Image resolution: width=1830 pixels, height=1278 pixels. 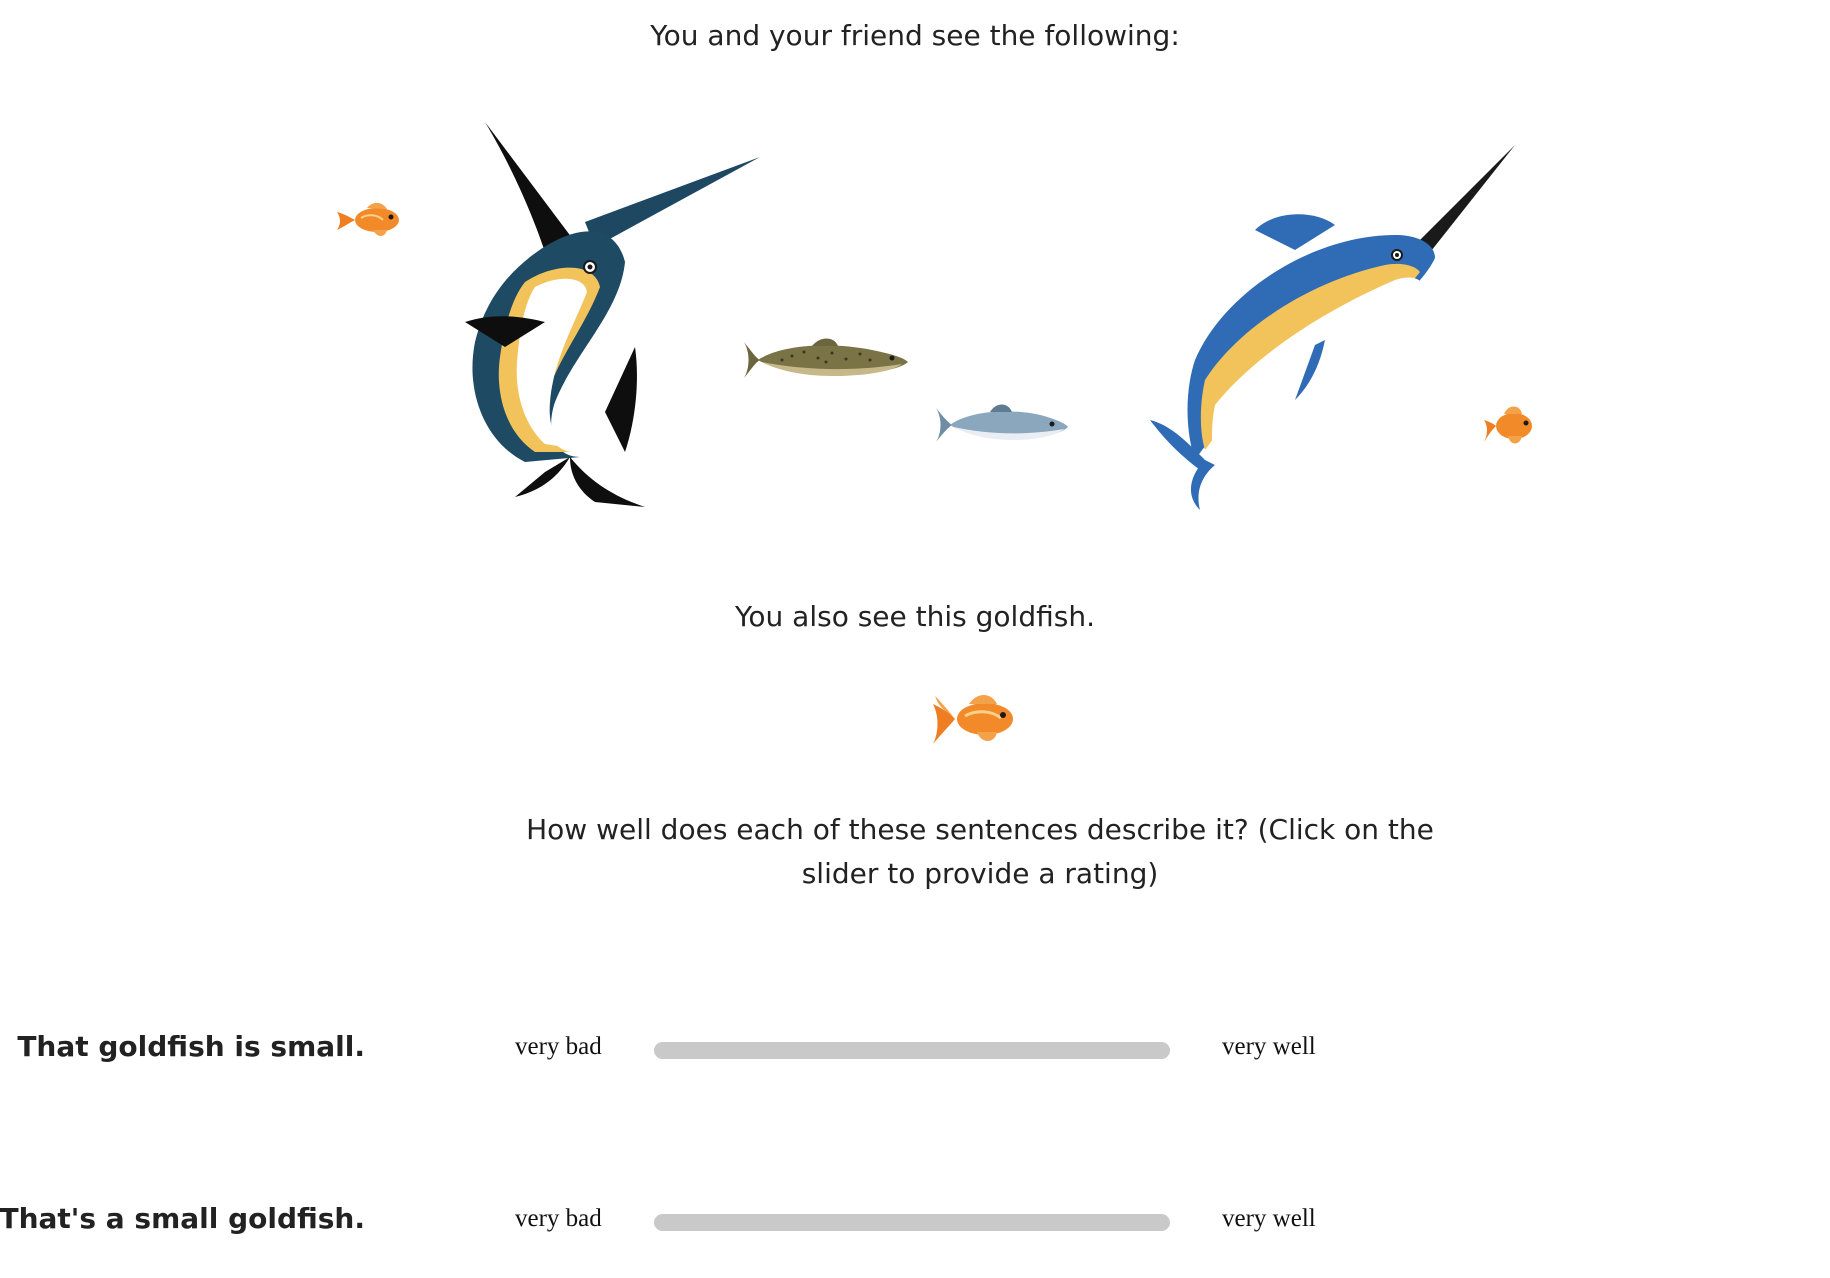 I want to click on marlin-blue-right-icon, so click(x=1332, y=327).